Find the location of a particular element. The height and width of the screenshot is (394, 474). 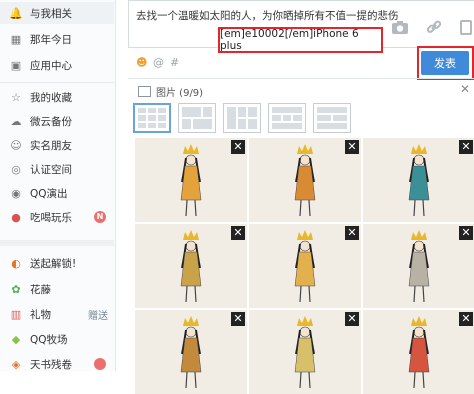

sidebar-item-cloud-backup: ☁ 微云备份 is located at coordinates (57, 121).